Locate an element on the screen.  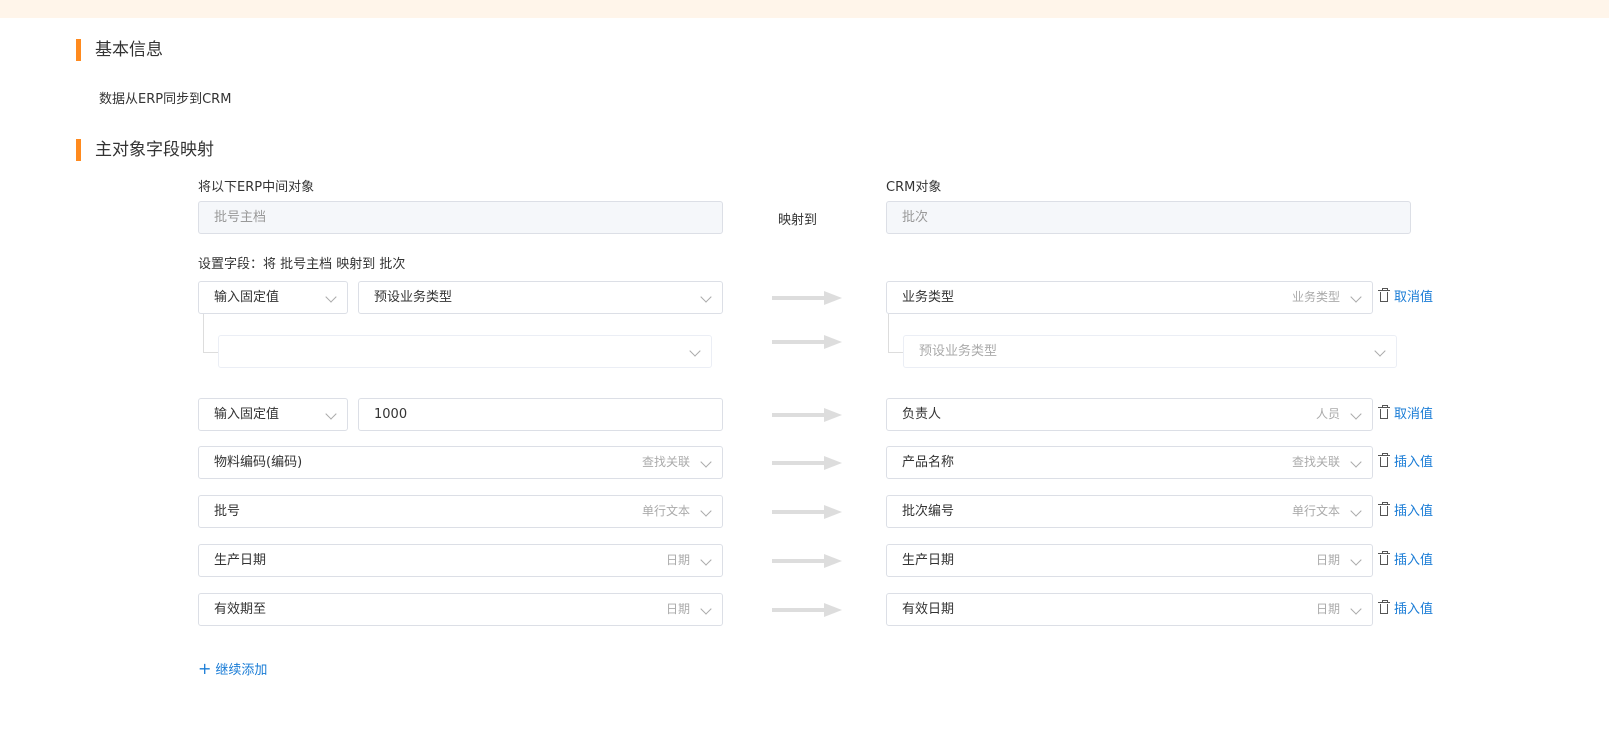
top-notice-bar is located at coordinates (804, 9).